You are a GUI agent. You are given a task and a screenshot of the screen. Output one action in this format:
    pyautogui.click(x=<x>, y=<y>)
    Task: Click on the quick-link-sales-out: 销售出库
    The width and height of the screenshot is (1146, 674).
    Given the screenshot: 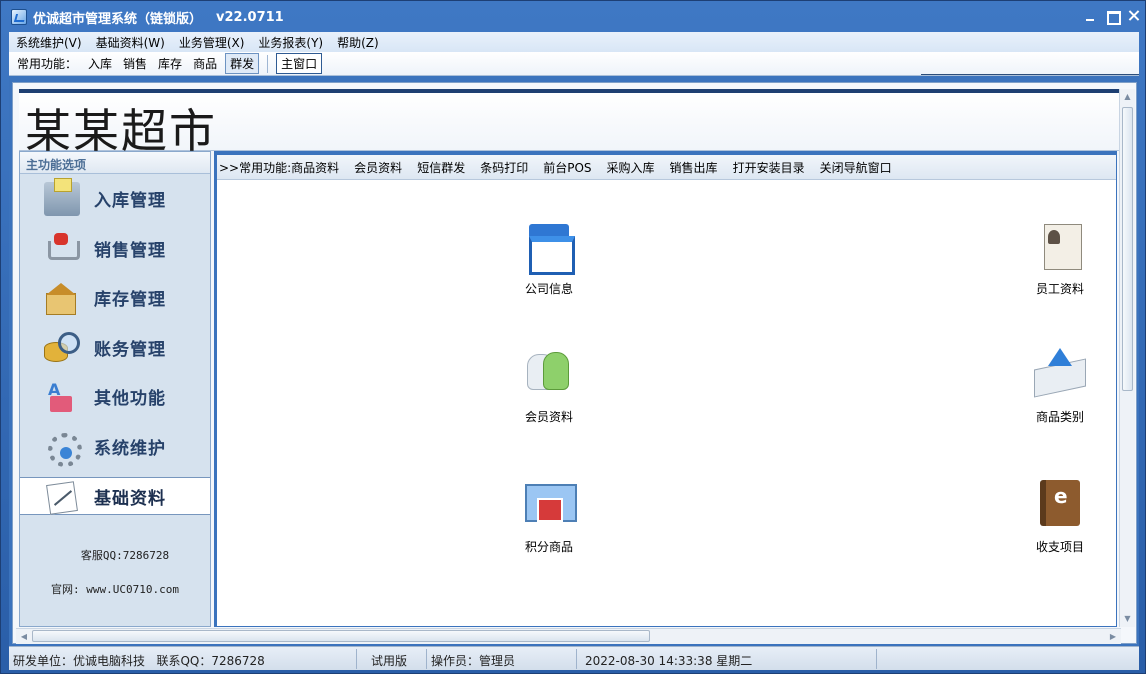 What is the action you would take?
    pyautogui.click(x=694, y=167)
    